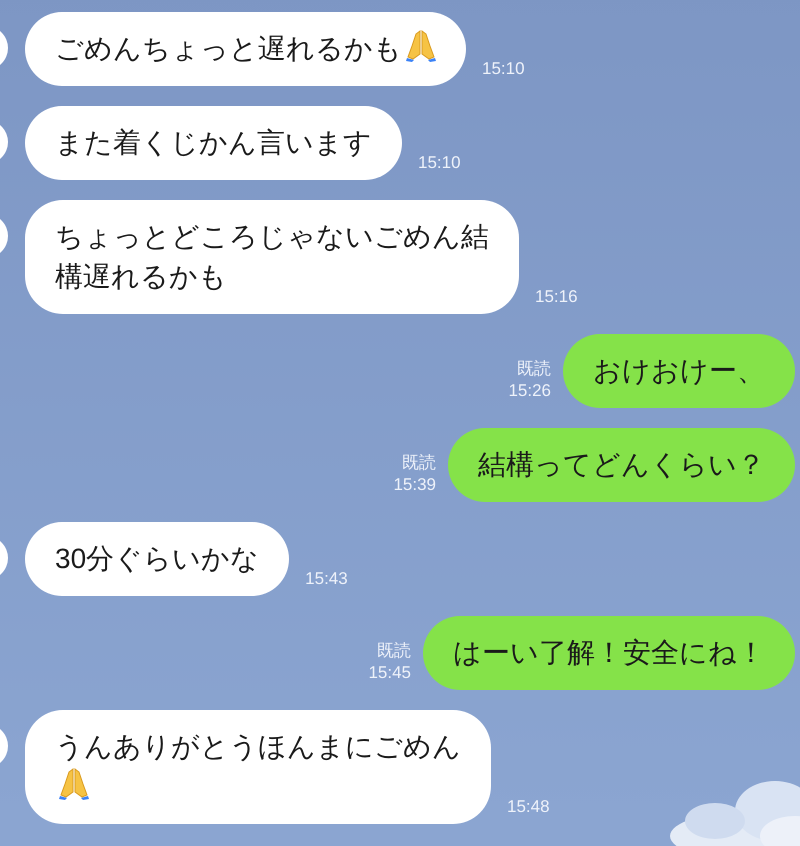 The image size is (800, 846). I want to click on message-bubble: ごめんちょっと遅れるかも, so click(245, 49).